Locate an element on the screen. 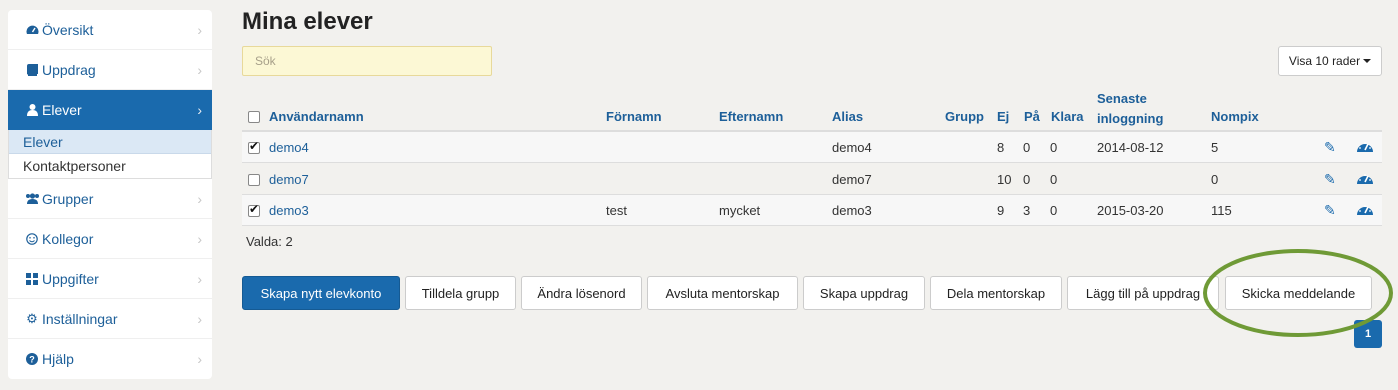 This screenshot has height=390, width=1398. gear-icon: ⚙ is located at coordinates (32, 318).